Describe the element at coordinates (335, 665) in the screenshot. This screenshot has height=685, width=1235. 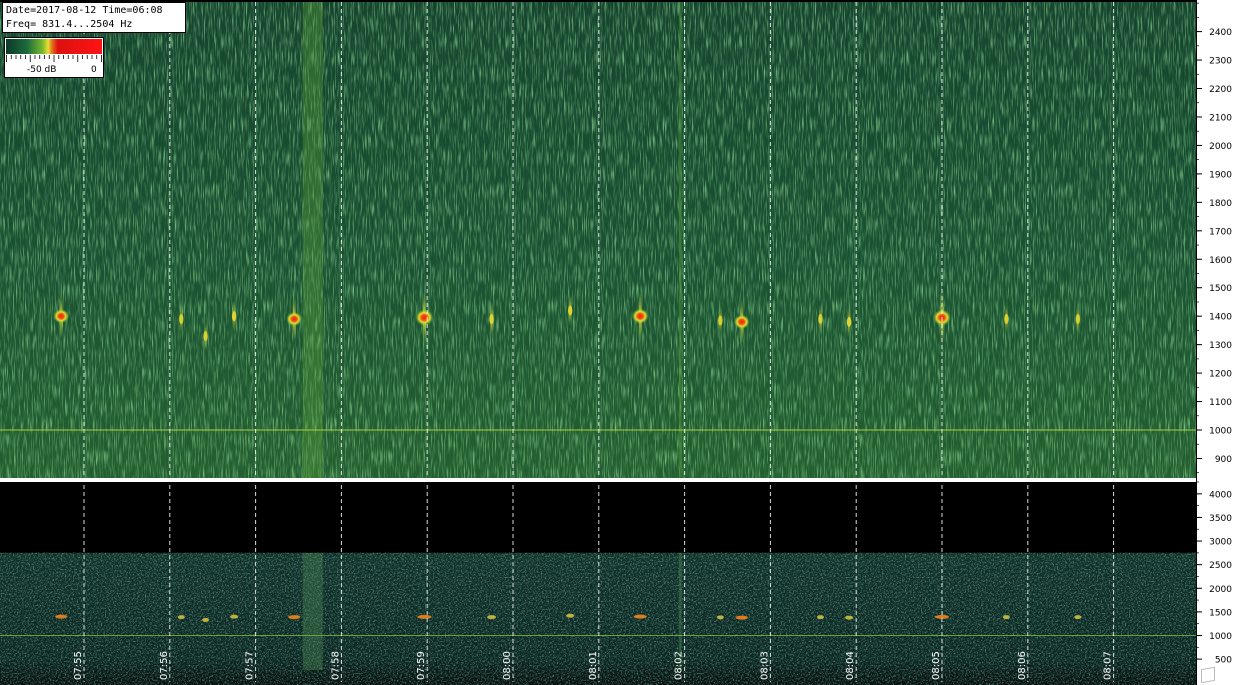
I see `time-tick-label: 07:58` at that location.